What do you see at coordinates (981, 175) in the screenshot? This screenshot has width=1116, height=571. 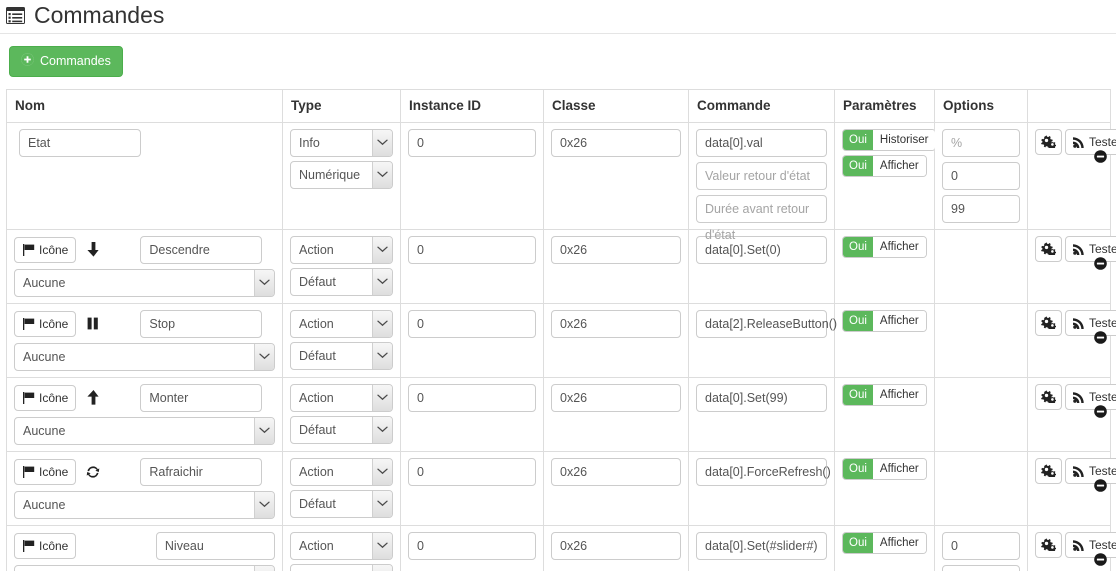 I see `option-input-1: 0` at bounding box center [981, 175].